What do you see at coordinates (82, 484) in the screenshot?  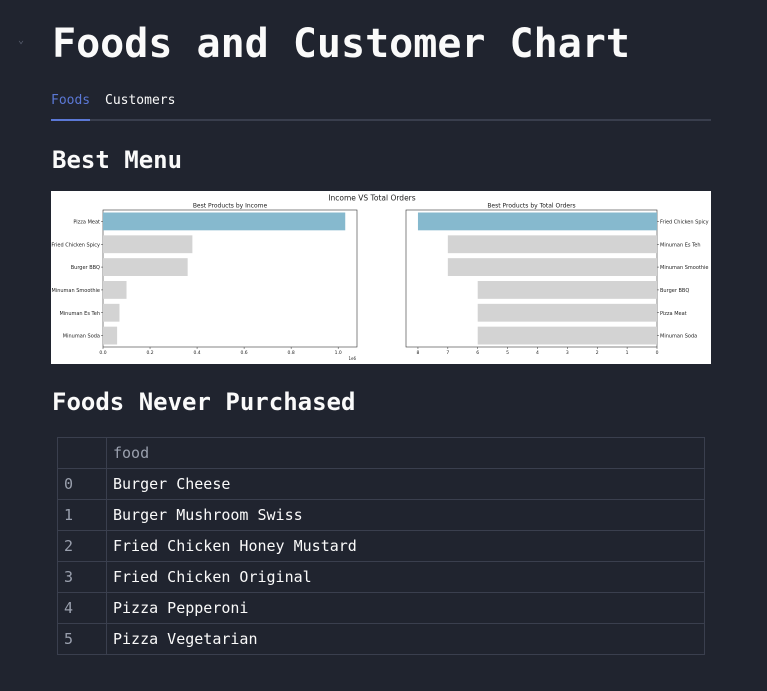 I see `row-index: 0` at bounding box center [82, 484].